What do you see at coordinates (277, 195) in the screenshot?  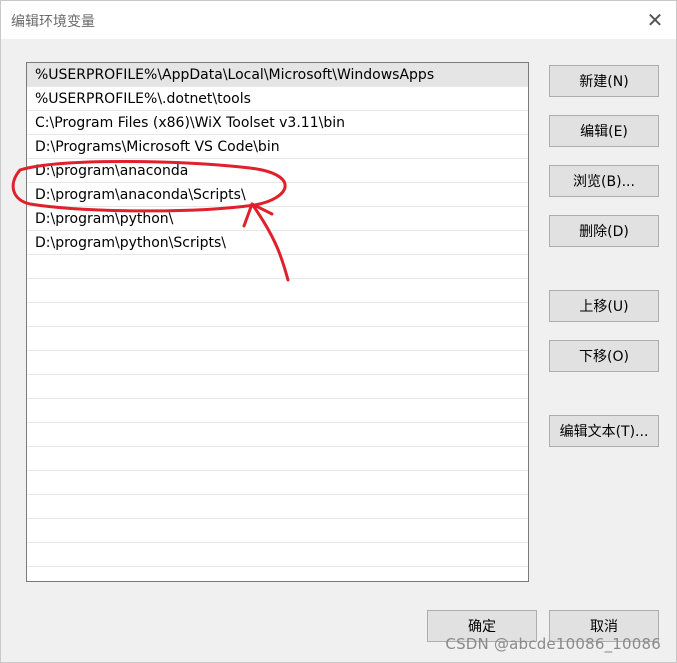 I see `list-item: D:\program\anaconda\Scripts\` at bounding box center [277, 195].